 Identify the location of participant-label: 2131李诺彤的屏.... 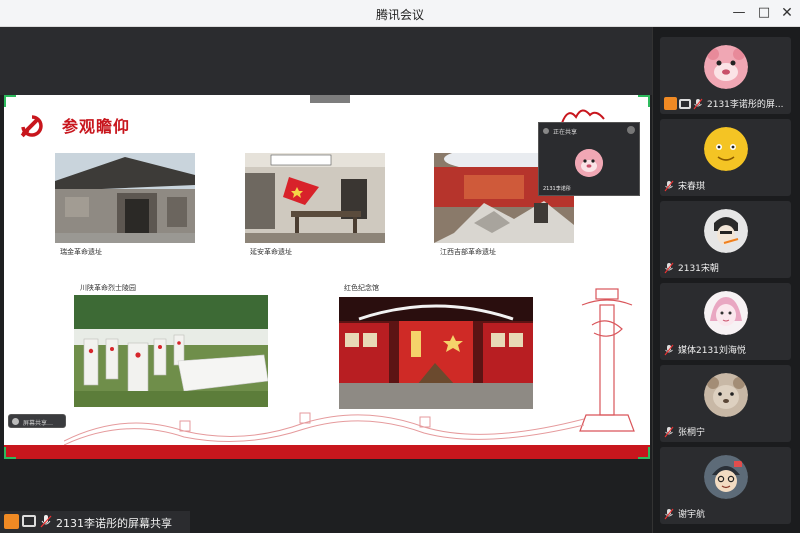
(724, 103).